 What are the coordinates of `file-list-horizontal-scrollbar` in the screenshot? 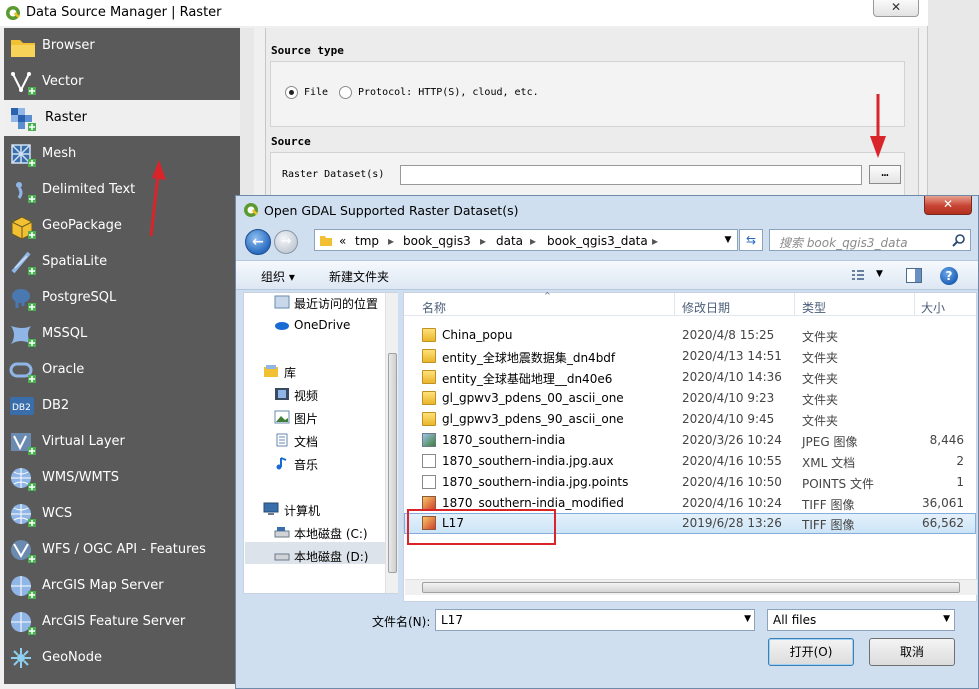 It's located at (691, 587).